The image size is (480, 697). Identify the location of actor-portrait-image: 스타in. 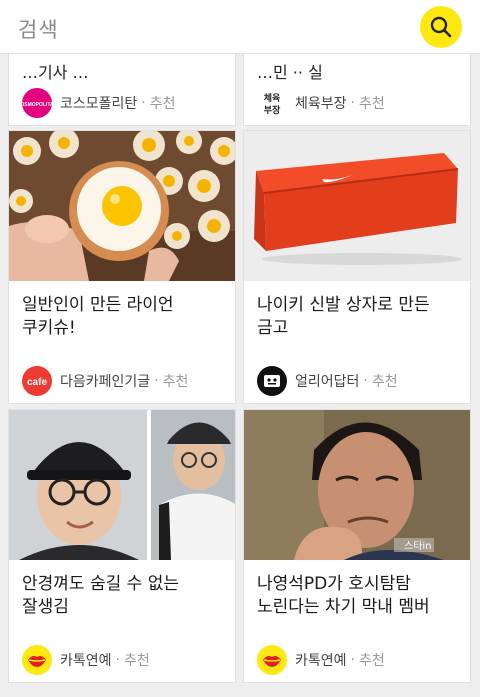
(357, 485).